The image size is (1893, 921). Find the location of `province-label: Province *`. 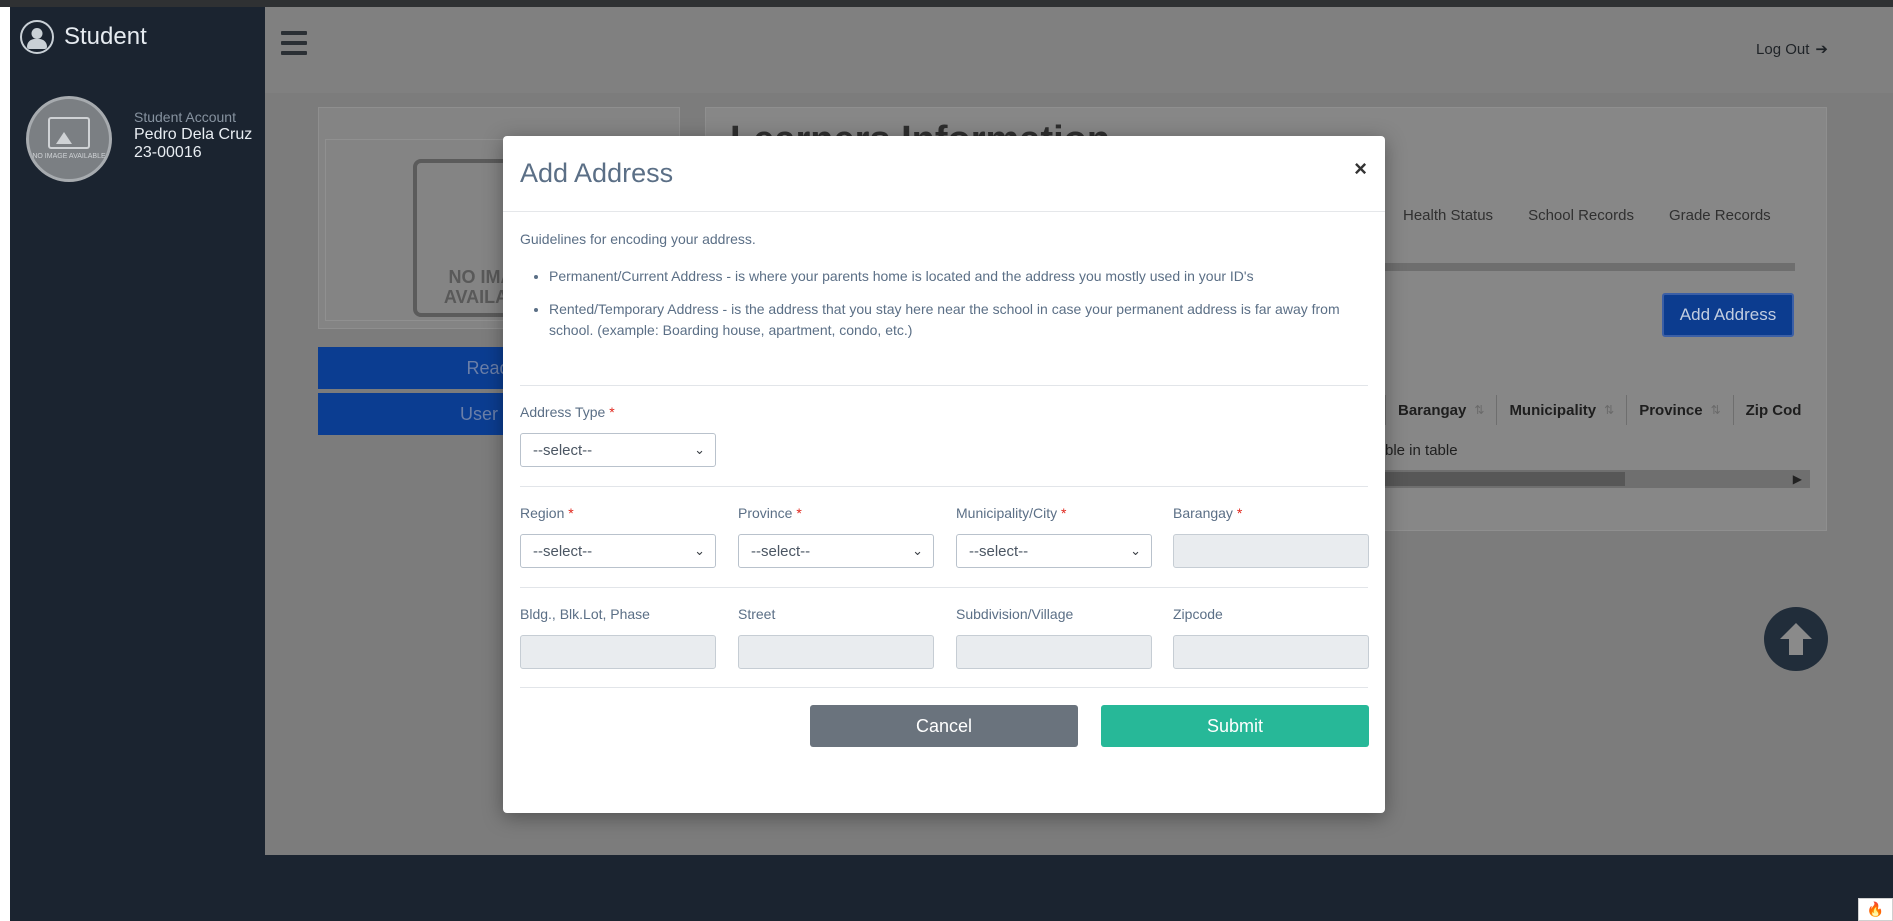

province-label: Province * is located at coordinates (770, 513).